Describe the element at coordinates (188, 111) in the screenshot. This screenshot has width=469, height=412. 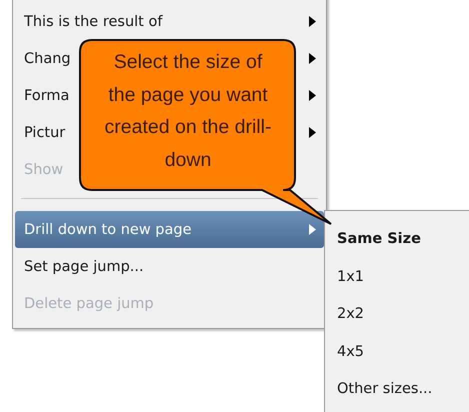
I see `callout-text: Select the size of the page you want created on the drill-down` at that location.